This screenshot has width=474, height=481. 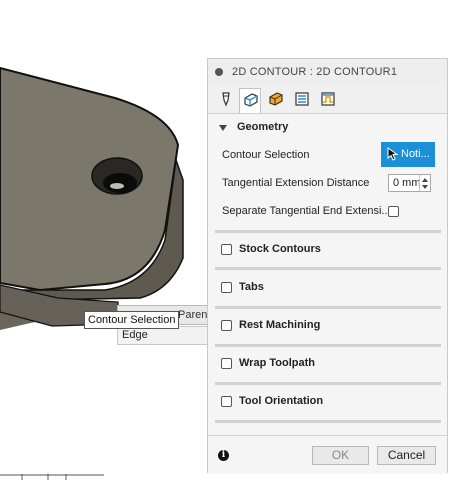 I want to click on info-icon: i, so click(x=223, y=455).